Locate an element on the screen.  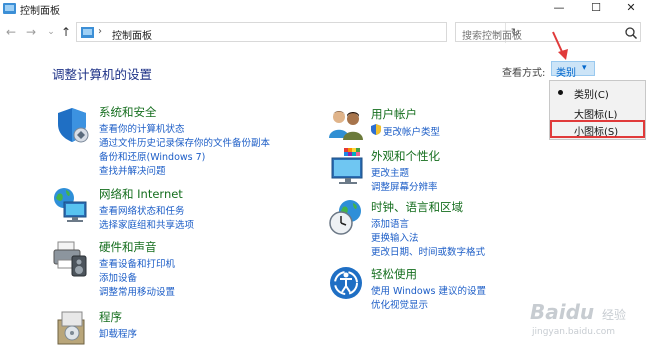
category-title-user-accounts: 用户帐户 is located at coordinates (394, 114).